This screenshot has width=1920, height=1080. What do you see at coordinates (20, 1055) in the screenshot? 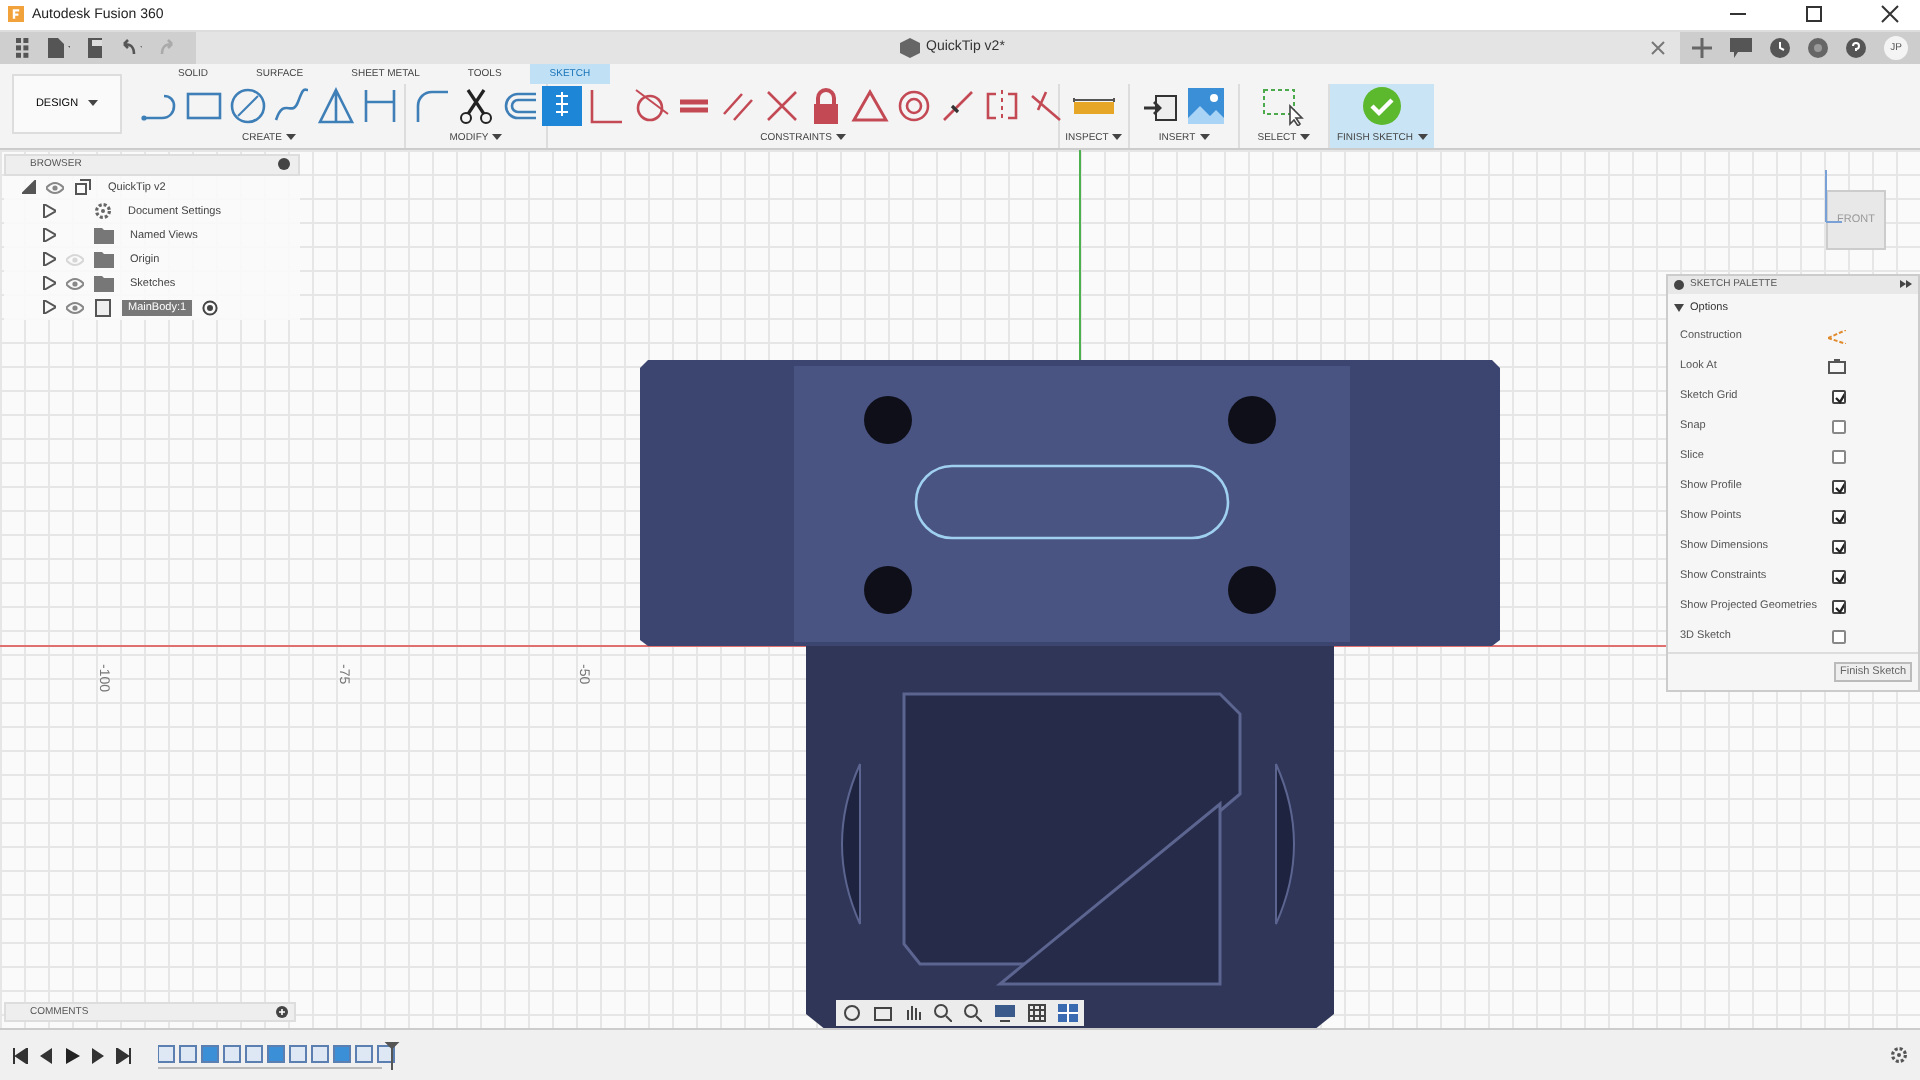
I see `skip-start-icon` at bounding box center [20, 1055].